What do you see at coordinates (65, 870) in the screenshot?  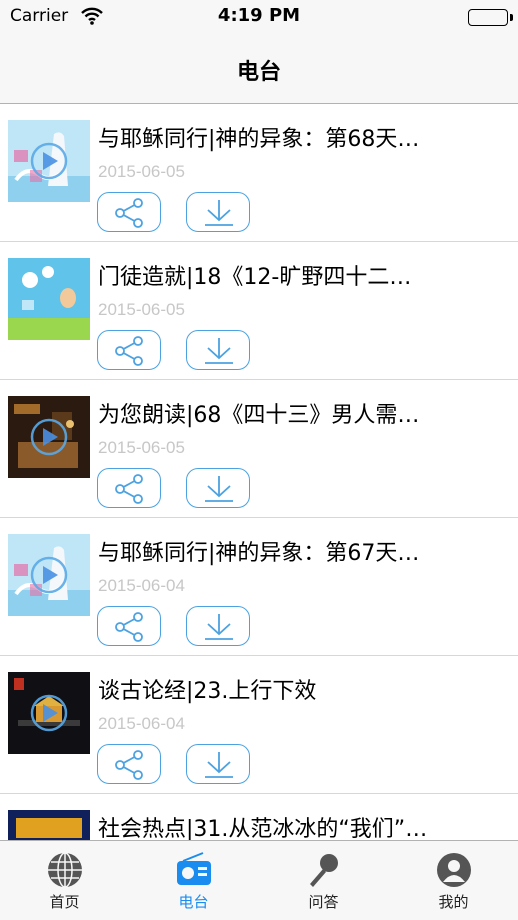 I see `globe-icon` at bounding box center [65, 870].